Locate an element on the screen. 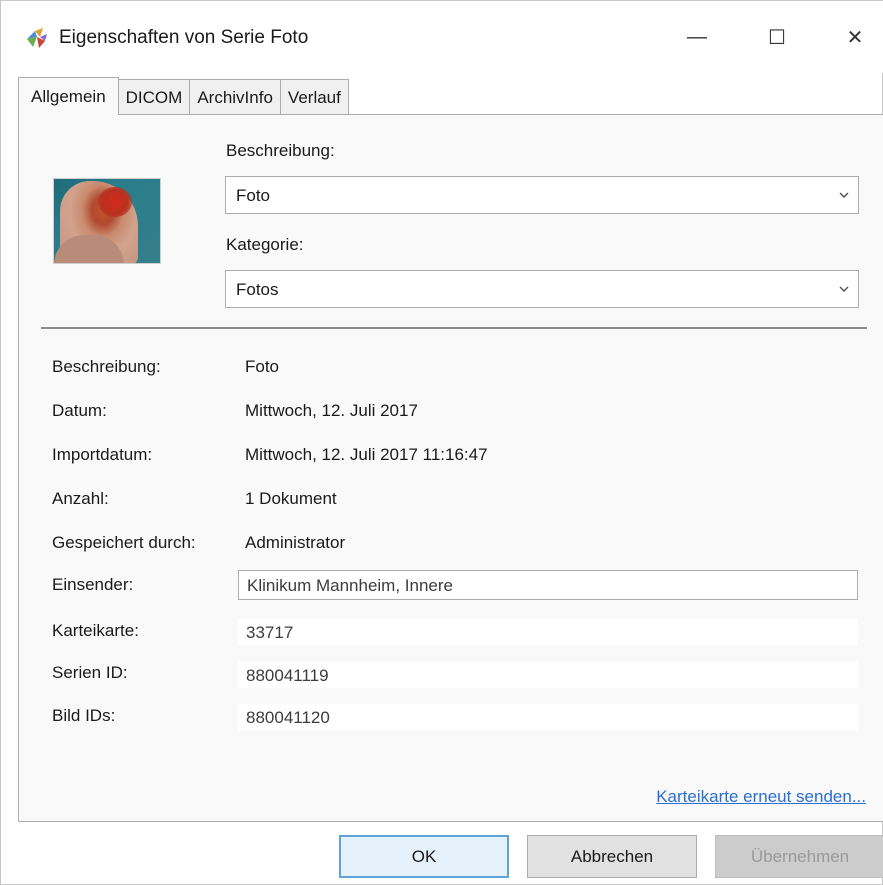 Image resolution: width=883 pixels, height=885 pixels. title-bar: Eigenschaften von Serie Foto — ☐ ✕ is located at coordinates (442, 37).